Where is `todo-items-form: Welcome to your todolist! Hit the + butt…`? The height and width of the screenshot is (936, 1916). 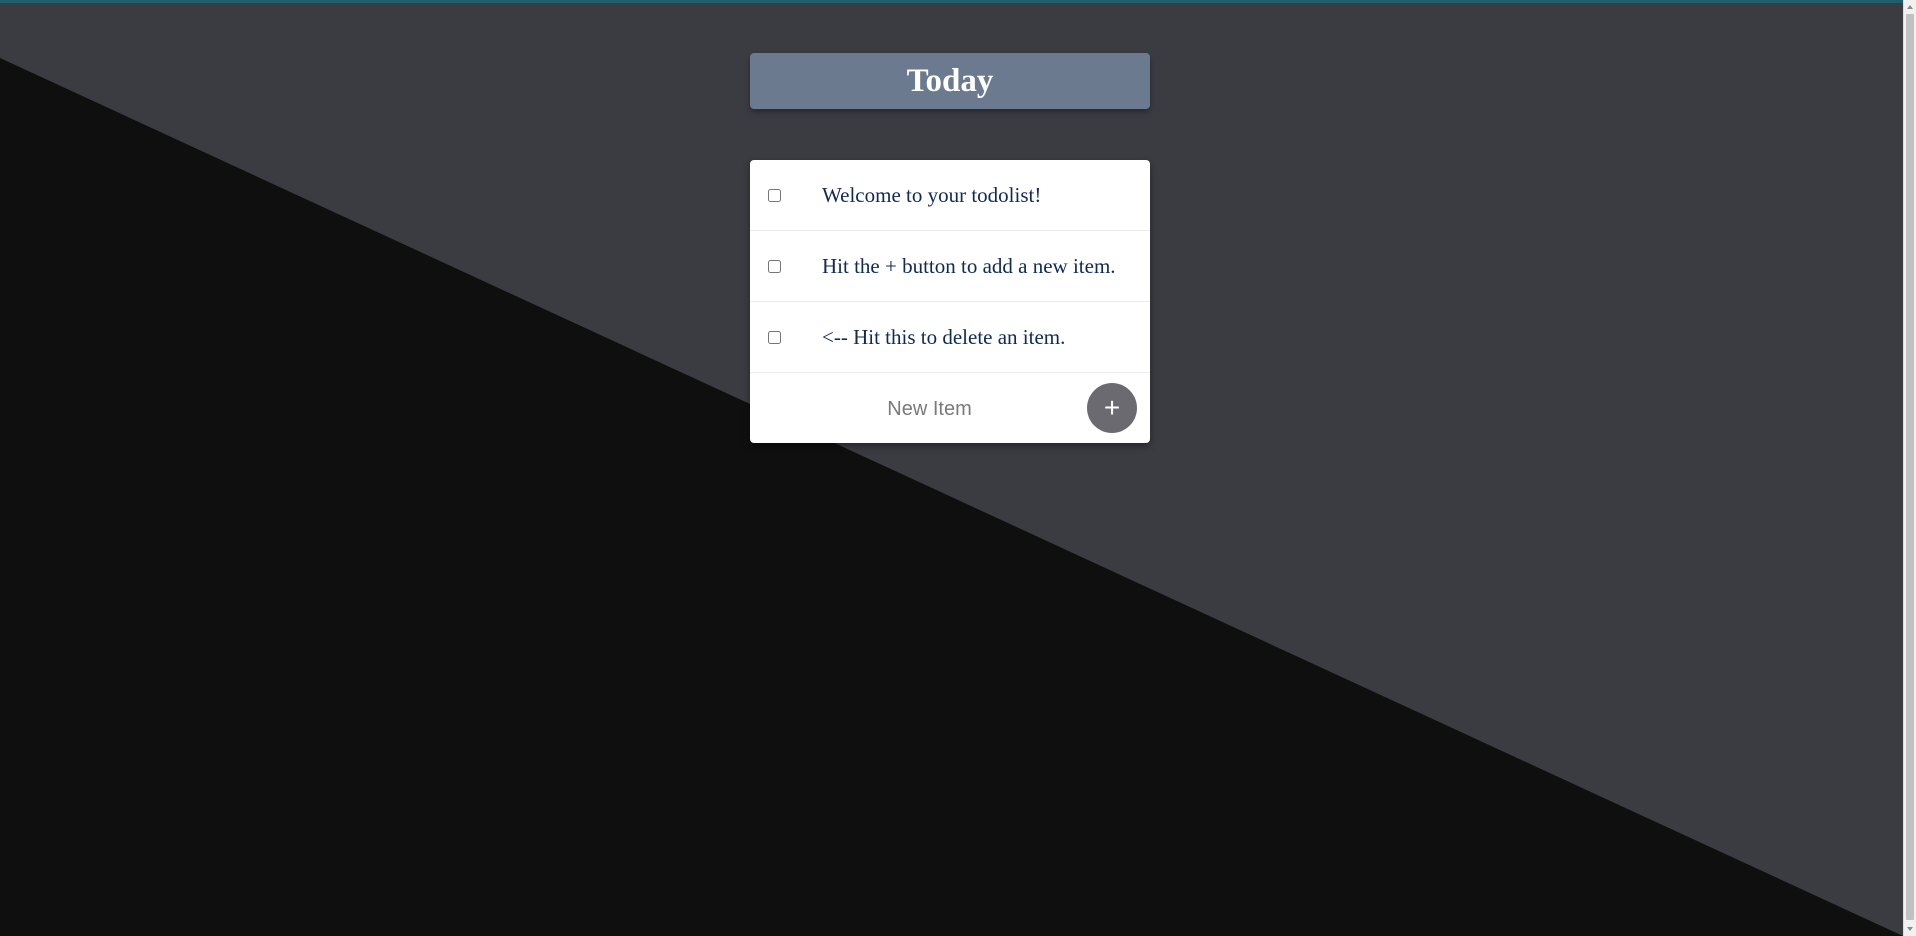
todo-items-form: Welcome to your todolist! Hit the + butt… is located at coordinates (950, 266).